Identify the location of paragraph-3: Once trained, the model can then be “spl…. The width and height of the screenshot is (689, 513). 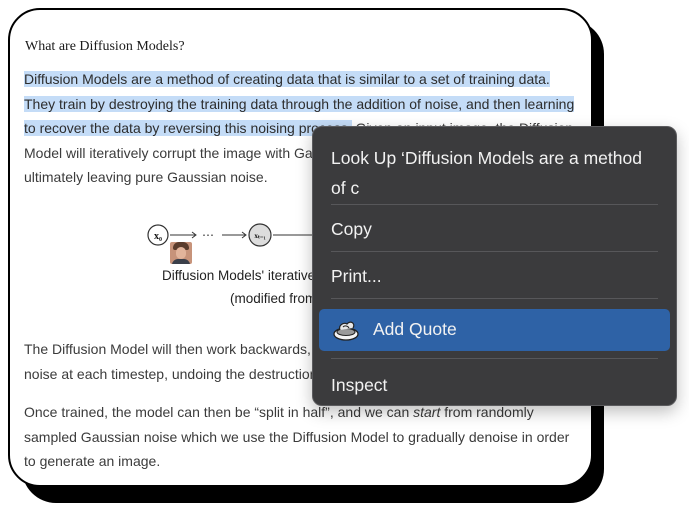
(304, 437).